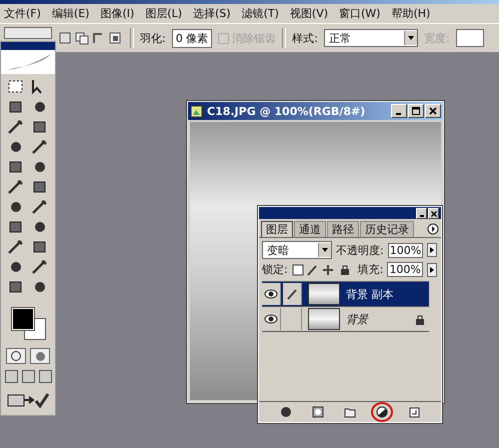 Image resolution: width=499 pixels, height=448 pixels. I want to click on circle-icon, so click(286, 412).